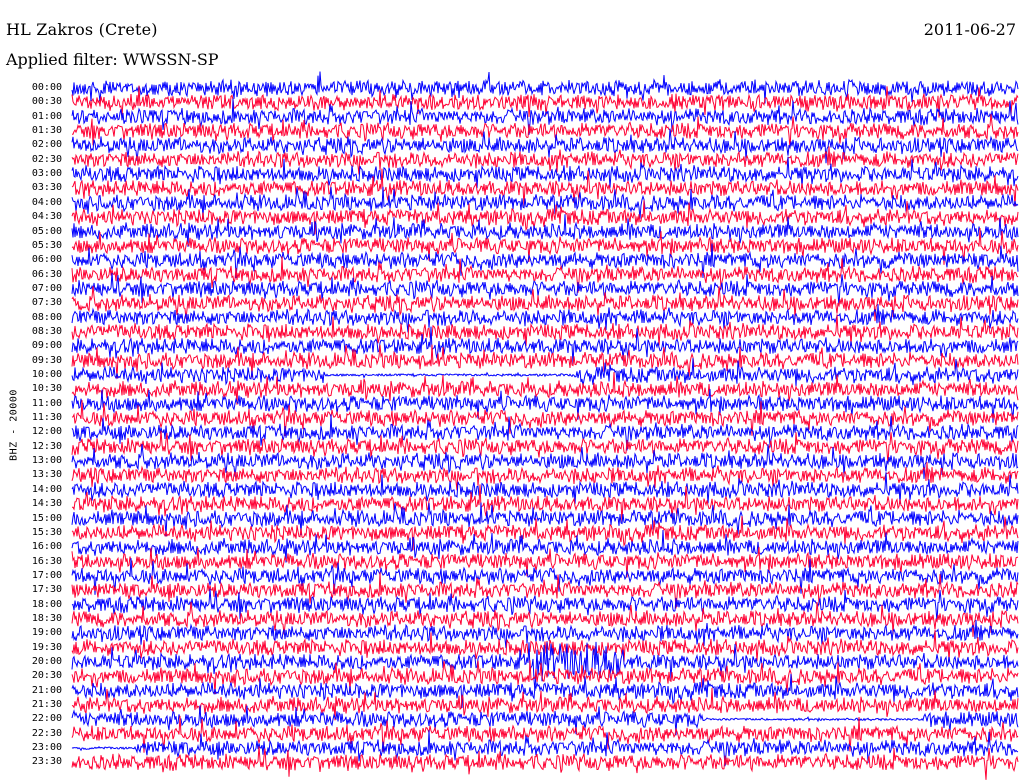  I want to click on time-label: 12:30, so click(46, 446).